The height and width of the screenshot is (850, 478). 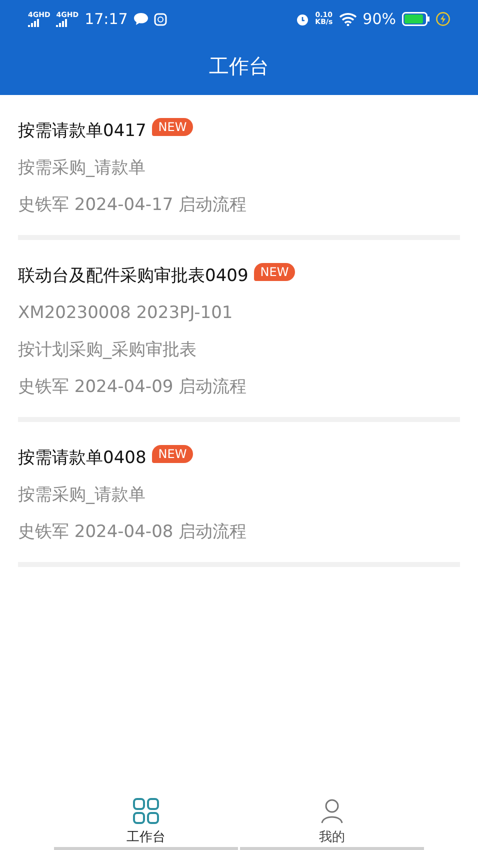 I want to click on task-title: 按需请款单0417, so click(x=82, y=131).